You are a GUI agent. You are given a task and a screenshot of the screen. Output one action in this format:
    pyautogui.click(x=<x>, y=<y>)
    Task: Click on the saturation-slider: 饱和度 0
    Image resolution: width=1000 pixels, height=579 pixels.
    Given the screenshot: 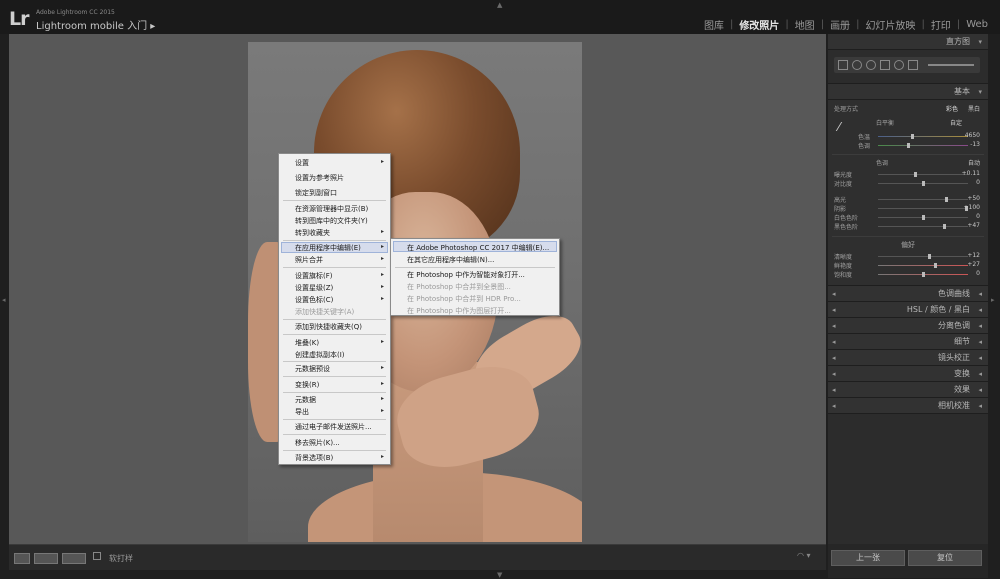 What is the action you would take?
    pyautogui.click(x=908, y=274)
    